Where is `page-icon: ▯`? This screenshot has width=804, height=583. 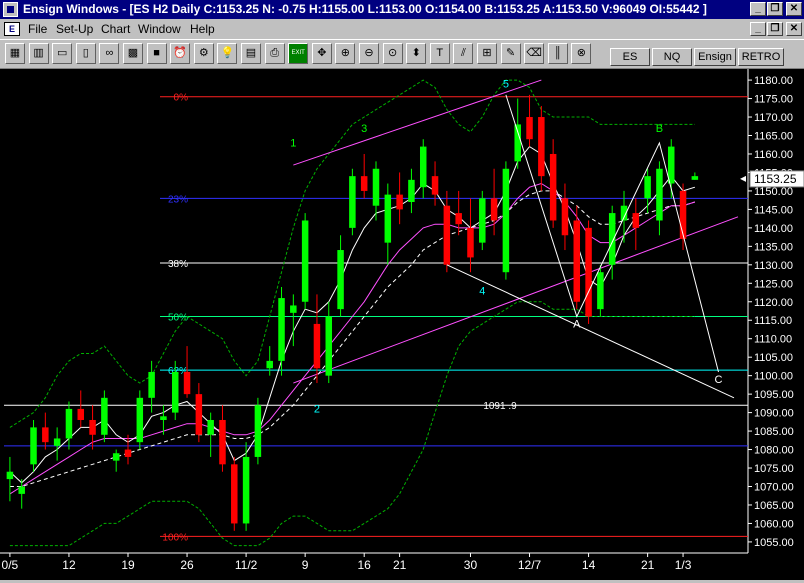 page-icon: ▯ is located at coordinates (85, 53).